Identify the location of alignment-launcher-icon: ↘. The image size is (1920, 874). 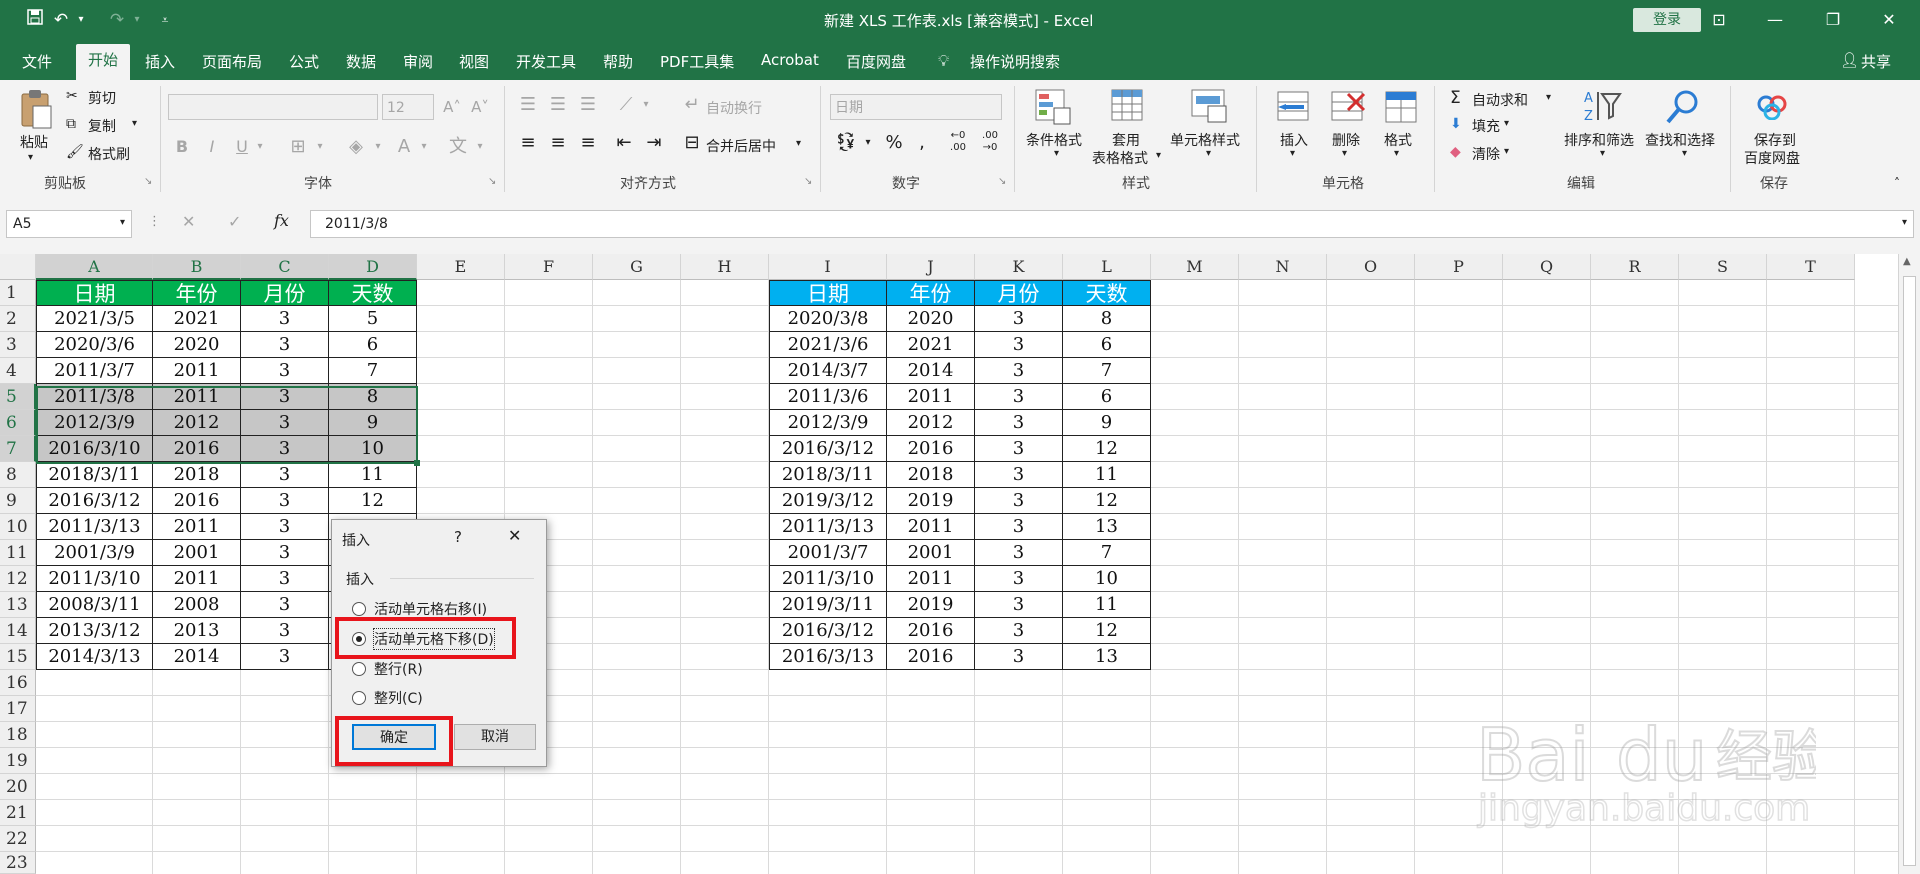
(808, 181).